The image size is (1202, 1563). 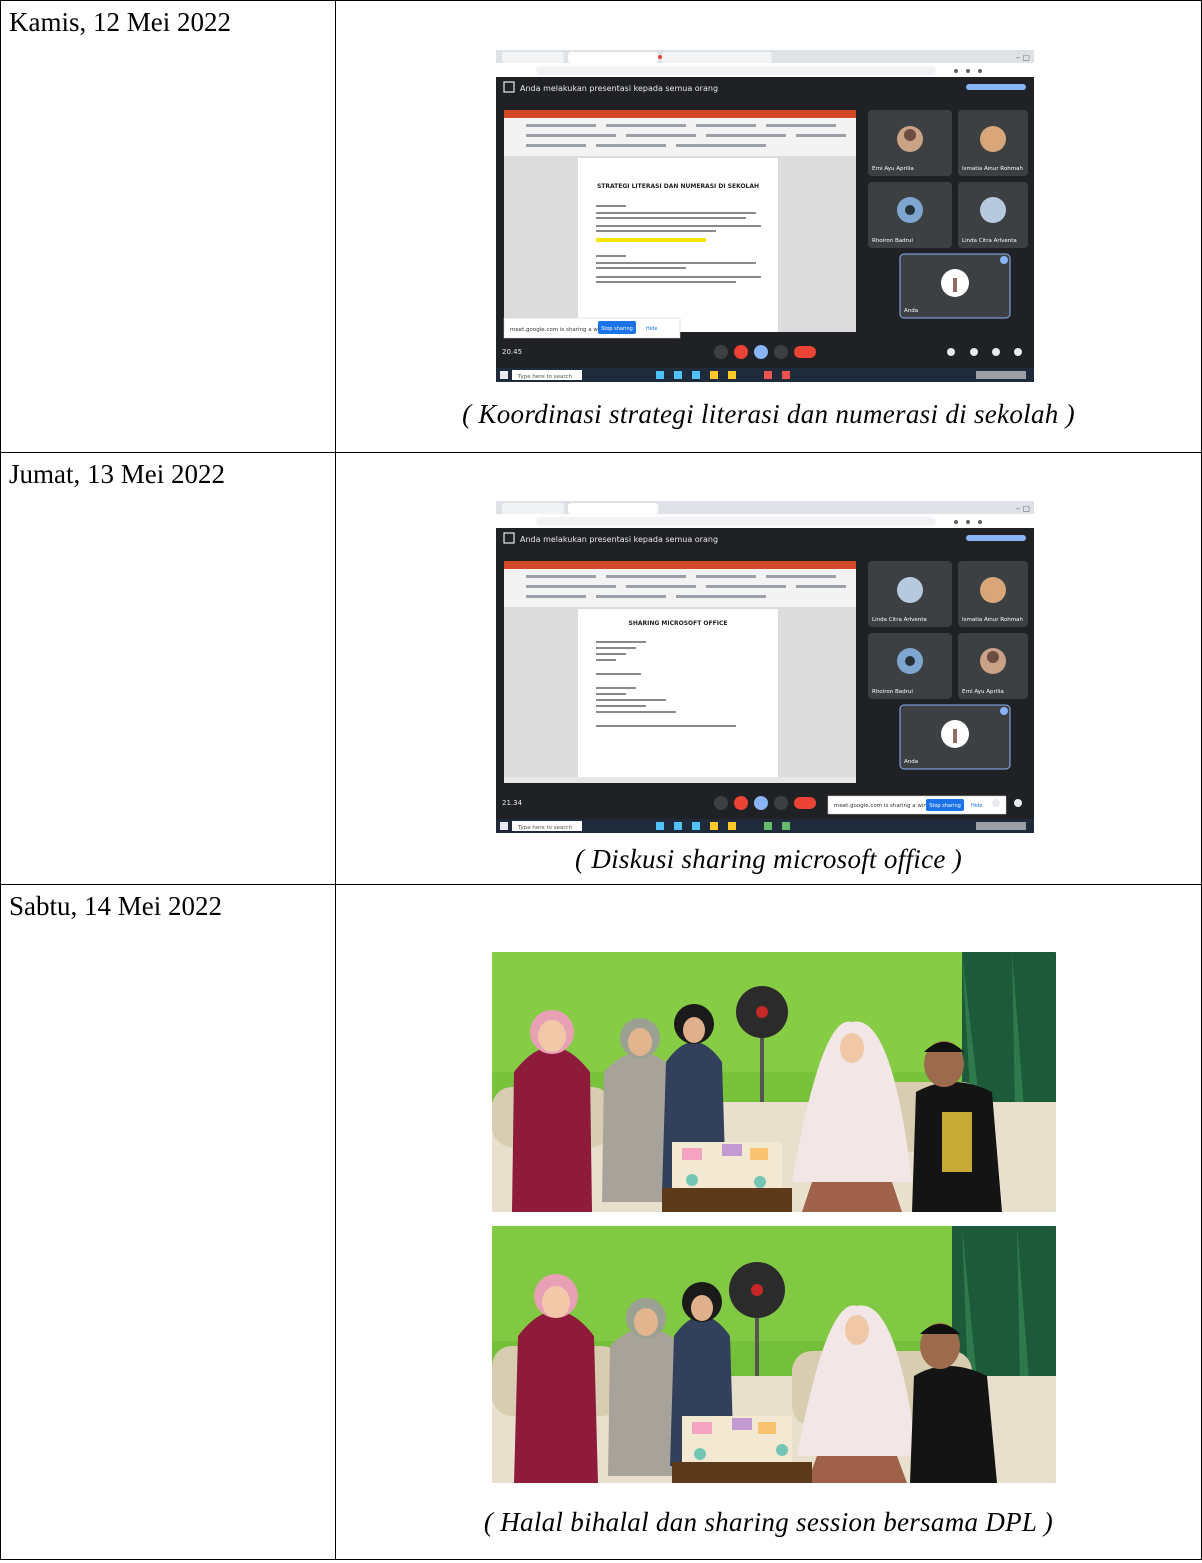 I want to click on activity-caption: ( Diskusi sharing microsoft office ), so click(x=768, y=859).